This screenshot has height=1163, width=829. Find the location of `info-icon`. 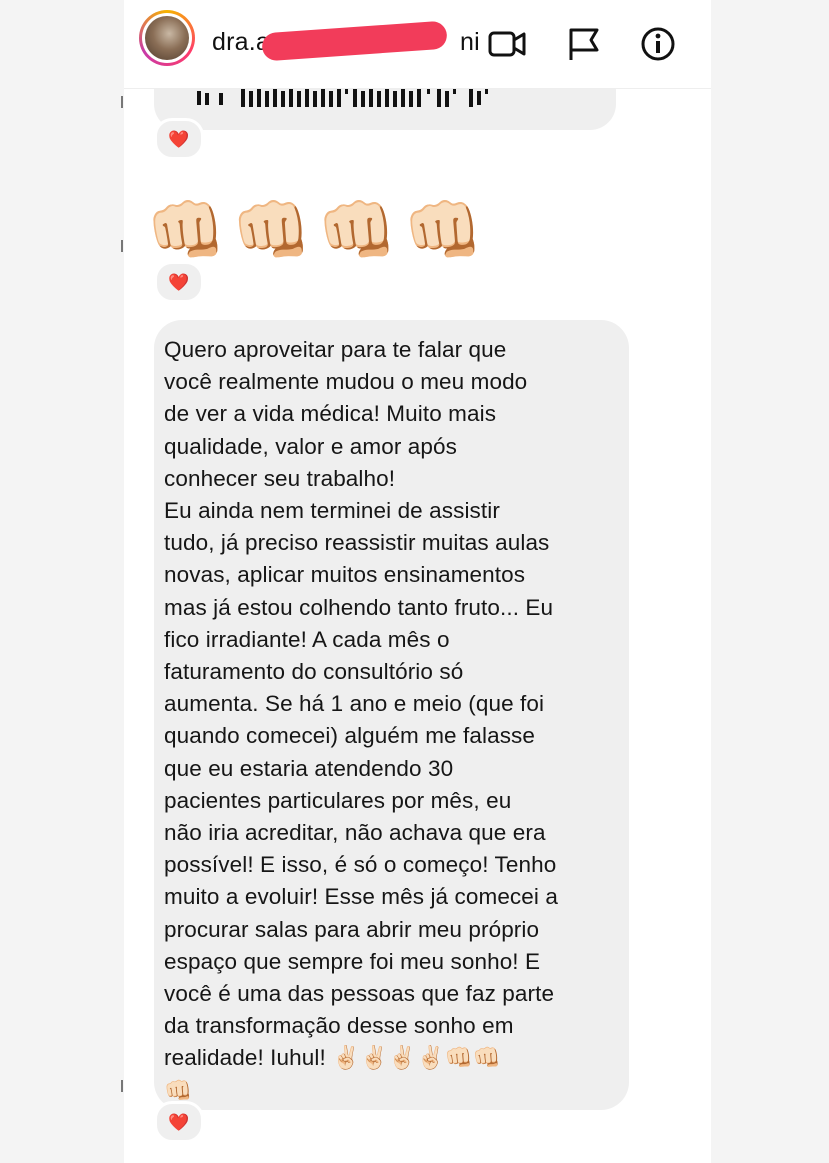

info-icon is located at coordinates (658, 44).